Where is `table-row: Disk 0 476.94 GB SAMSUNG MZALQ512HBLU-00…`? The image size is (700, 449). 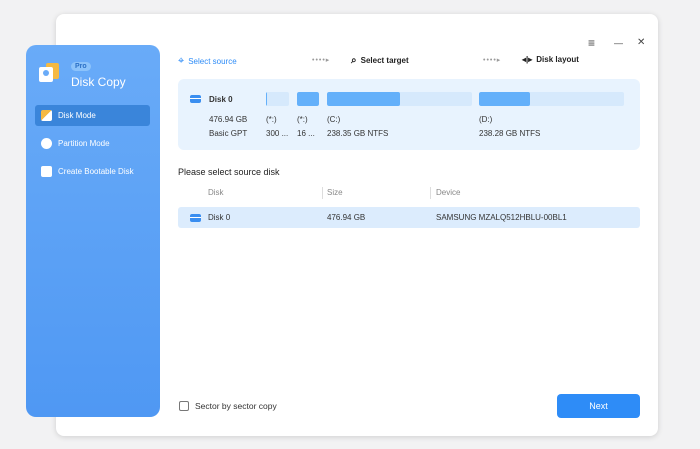 table-row: Disk 0 476.94 GB SAMSUNG MZALQ512HBLU-00… is located at coordinates (409, 217).